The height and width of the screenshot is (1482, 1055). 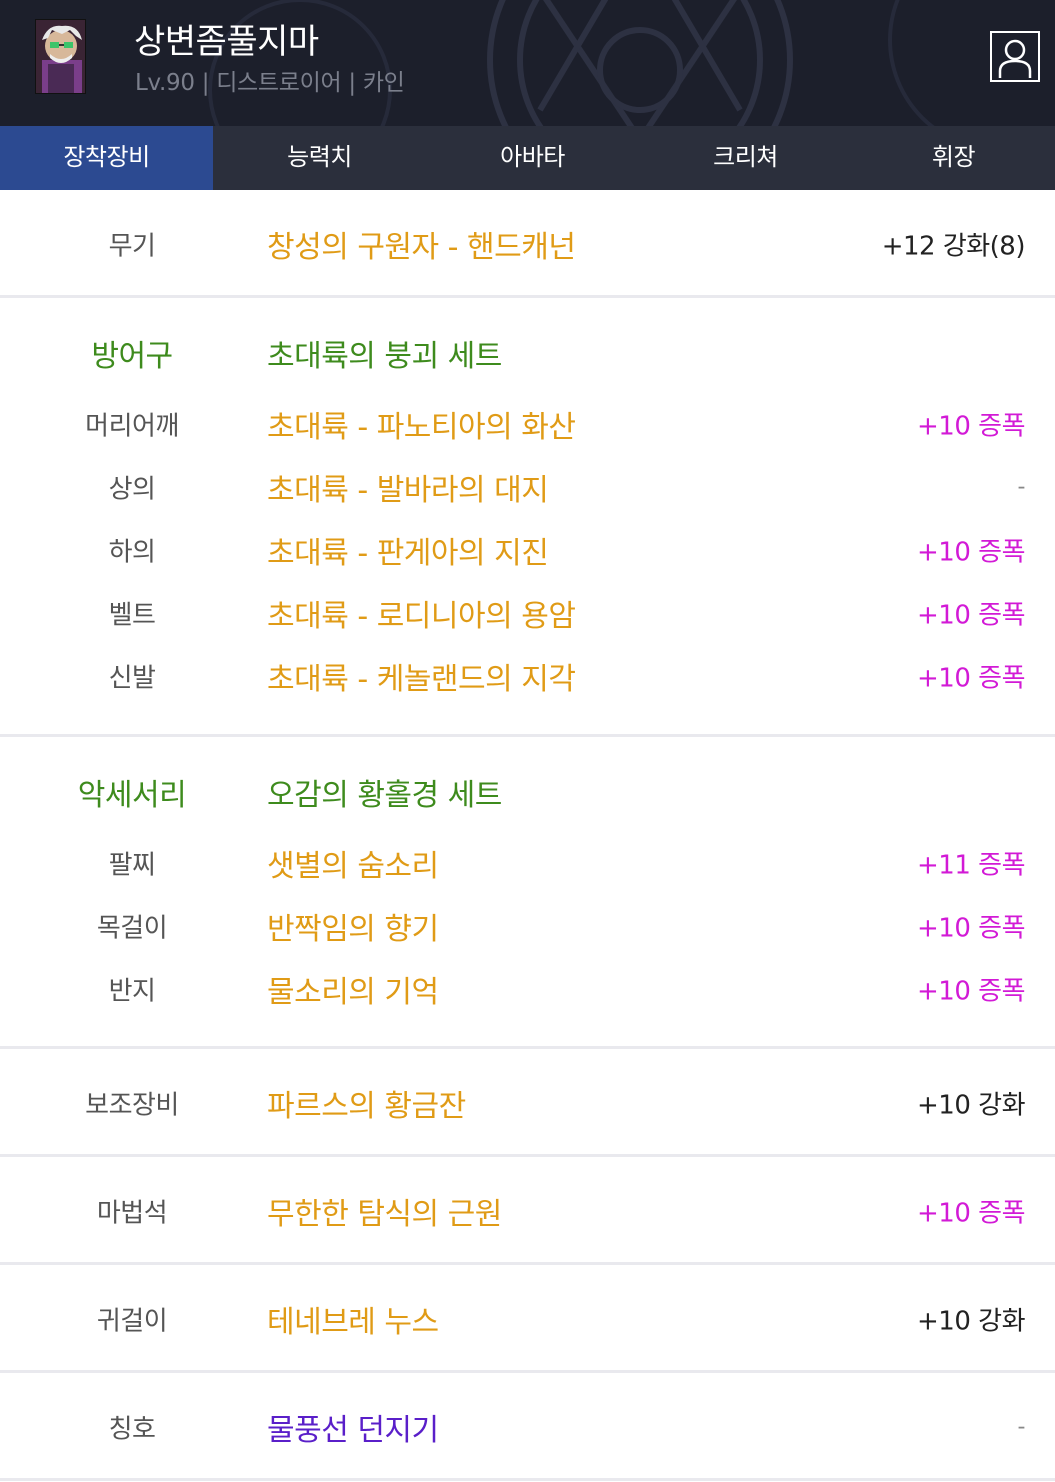 I want to click on equipment-row-title: 칭호 물풍선 던지기 -, so click(x=527, y=1426).